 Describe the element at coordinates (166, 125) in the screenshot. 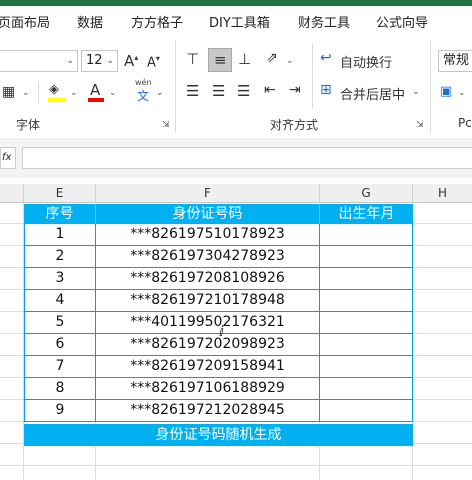

I see `font-dialog-launcher-icon: ⇲` at that location.